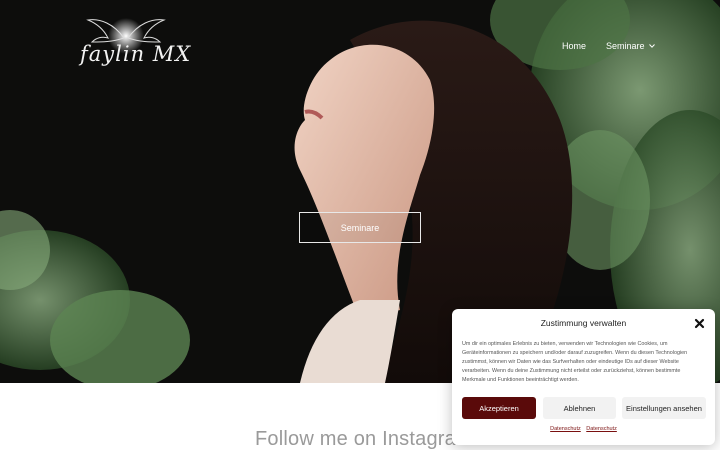 The image size is (720, 450). What do you see at coordinates (699, 323) in the screenshot?
I see `close-icon` at bounding box center [699, 323].